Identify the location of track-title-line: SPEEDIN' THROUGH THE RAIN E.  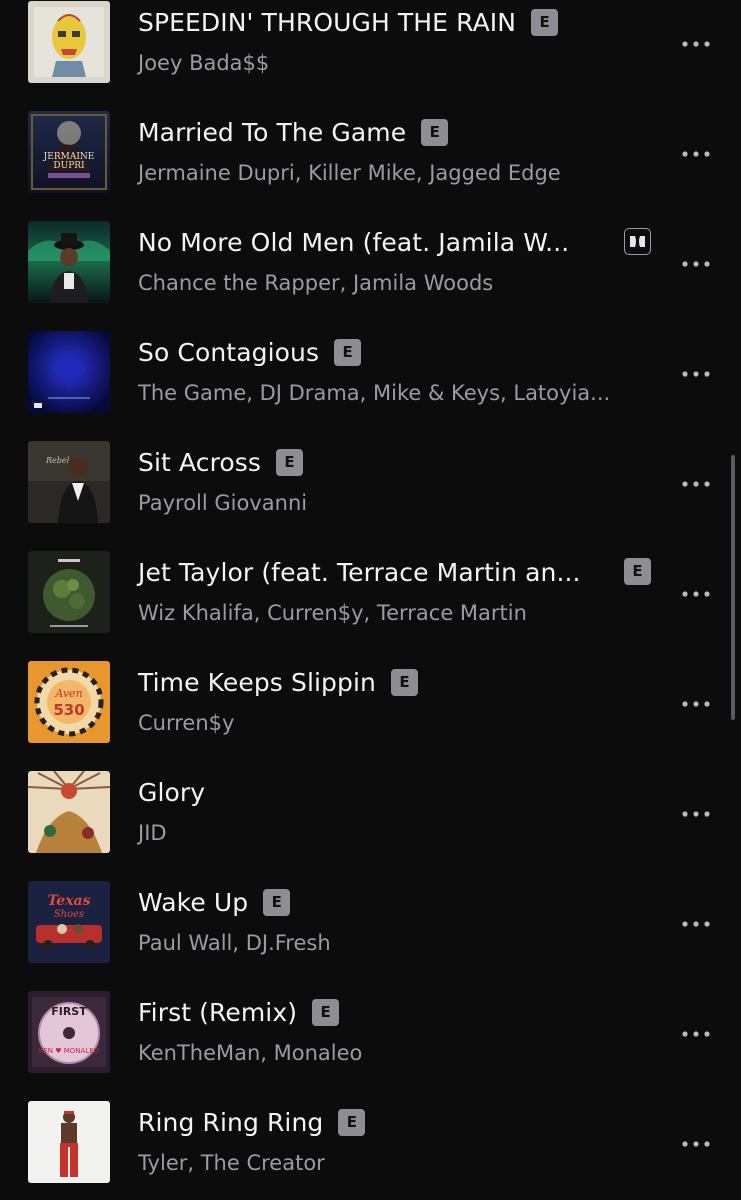
(348, 22).